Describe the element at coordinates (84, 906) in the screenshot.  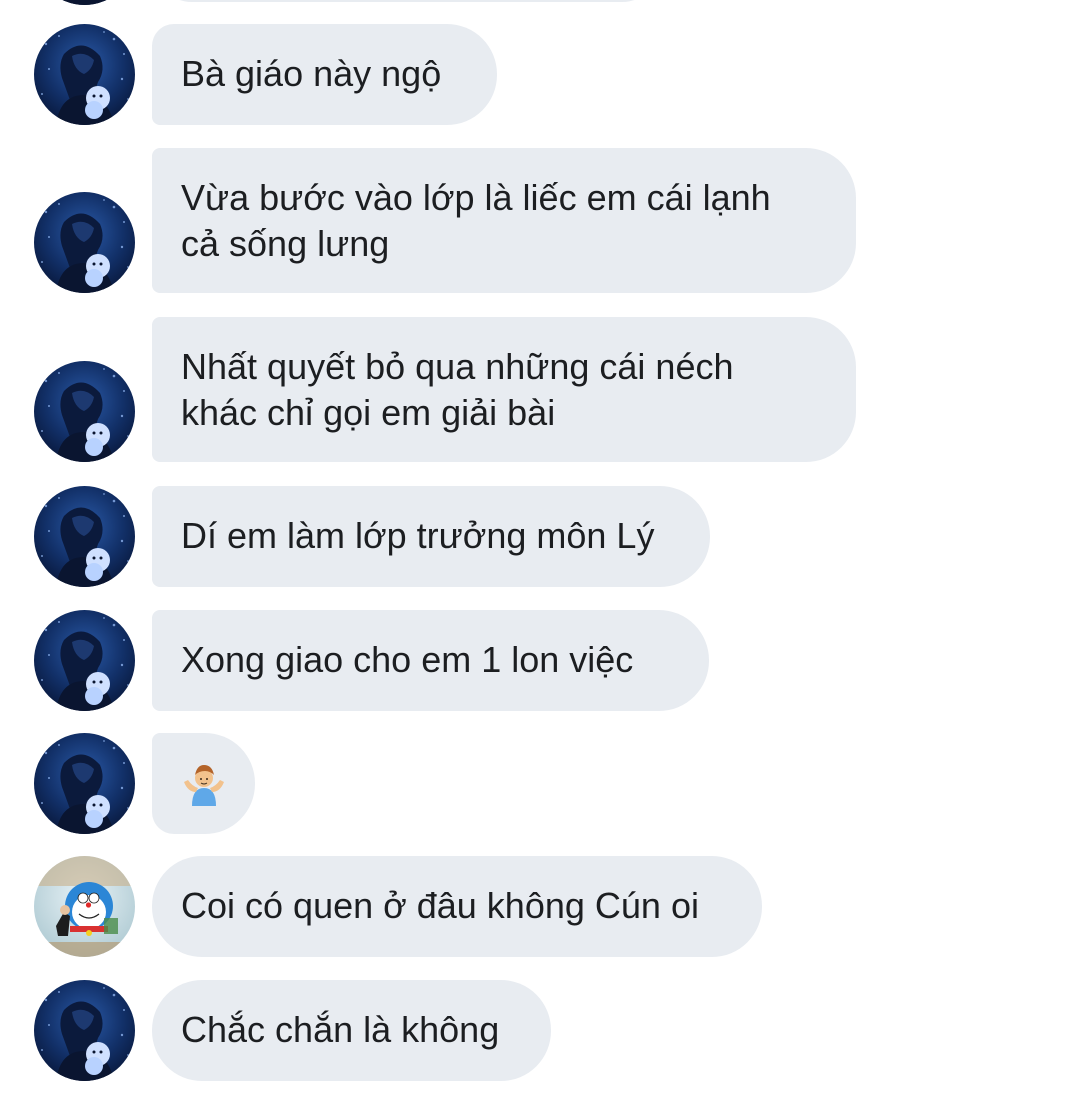
I see `other-avatar` at that location.